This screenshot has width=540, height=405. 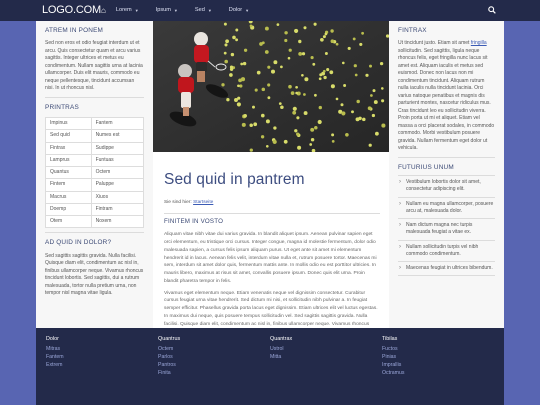 I want to click on table-row: Quantus Octem, so click(x=95, y=173).